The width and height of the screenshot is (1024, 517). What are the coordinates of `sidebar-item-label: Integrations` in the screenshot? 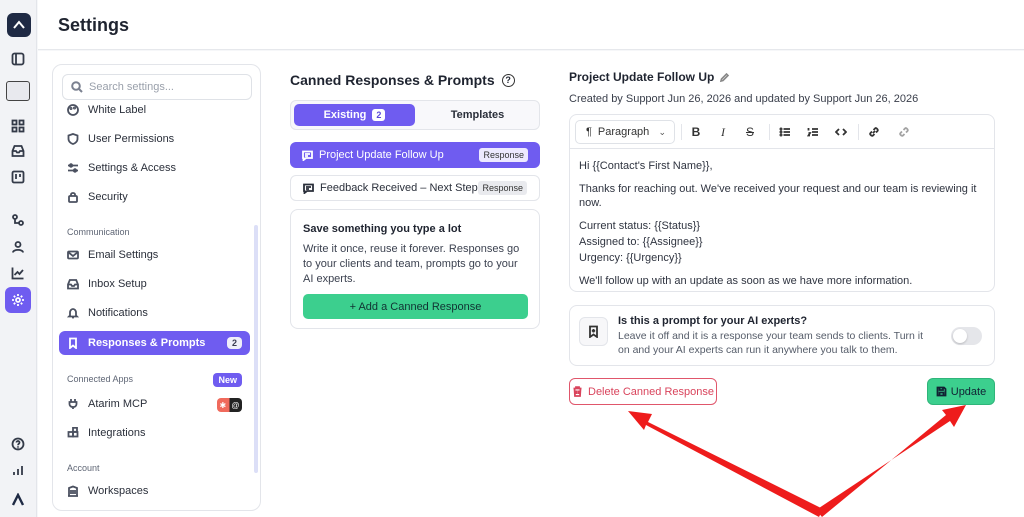 It's located at (117, 433).